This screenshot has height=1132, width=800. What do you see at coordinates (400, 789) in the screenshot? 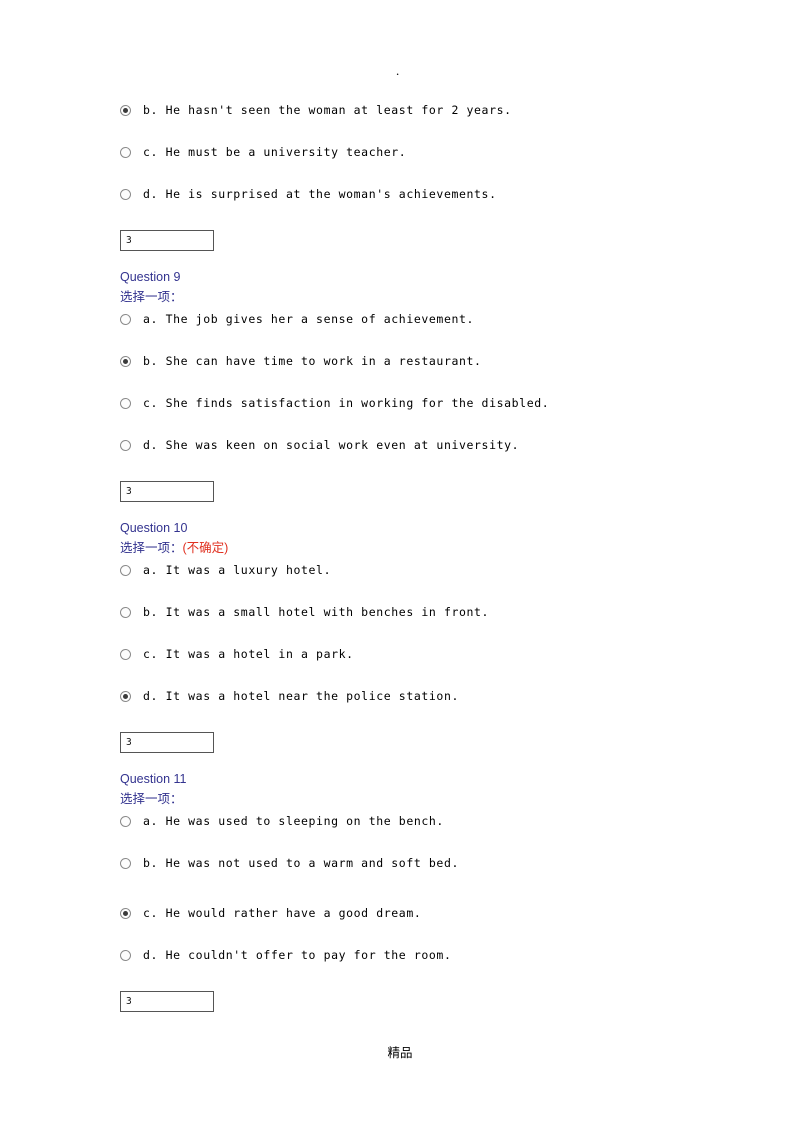
I see `question-header: Question 11 选择一项：` at bounding box center [400, 789].